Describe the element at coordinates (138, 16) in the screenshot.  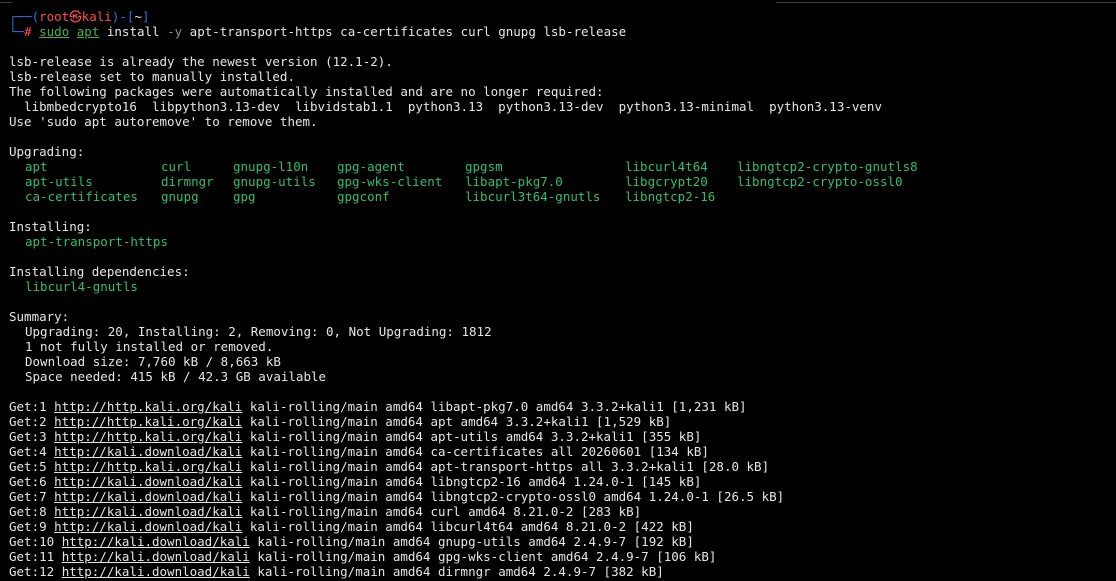
I see `prompt-directory: ~` at that location.